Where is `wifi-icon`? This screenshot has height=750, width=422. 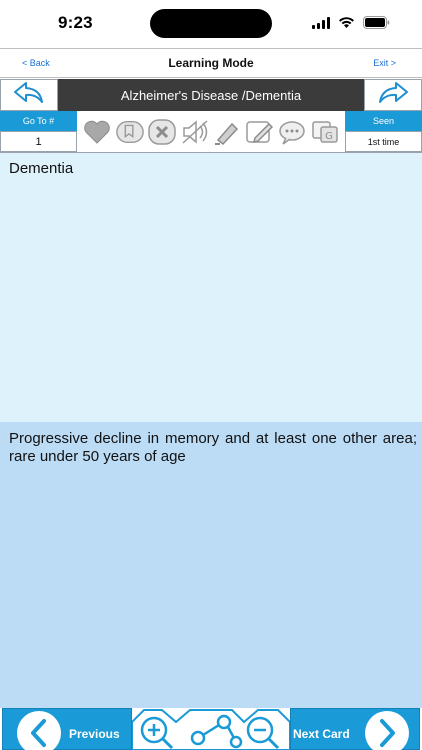 wifi-icon is located at coordinates (346, 25).